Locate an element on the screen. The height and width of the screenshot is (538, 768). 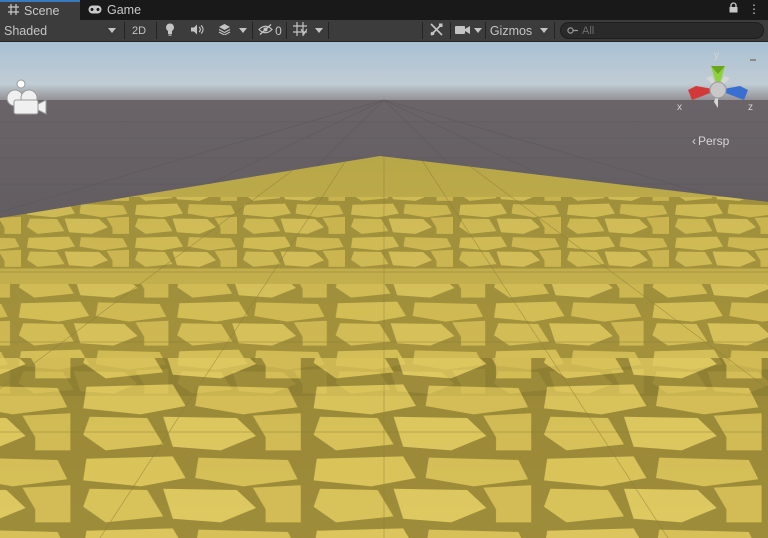
axis-y-label: y is located at coordinates (716, 55).